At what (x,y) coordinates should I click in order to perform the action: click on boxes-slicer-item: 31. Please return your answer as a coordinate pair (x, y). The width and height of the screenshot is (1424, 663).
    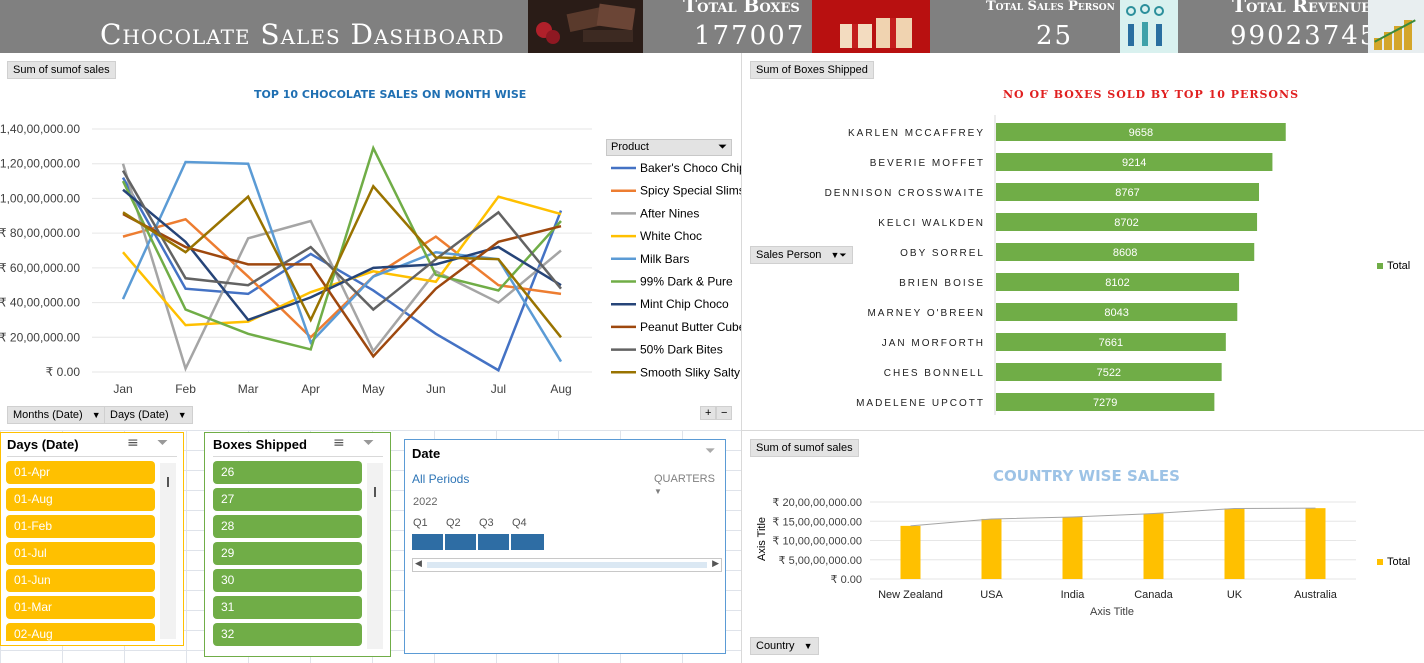
    Looking at the image, I should click on (287, 607).